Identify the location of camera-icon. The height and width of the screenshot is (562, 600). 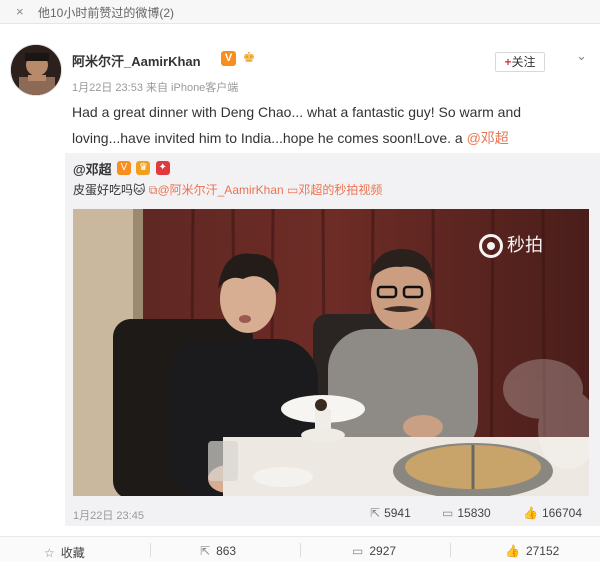
(491, 246).